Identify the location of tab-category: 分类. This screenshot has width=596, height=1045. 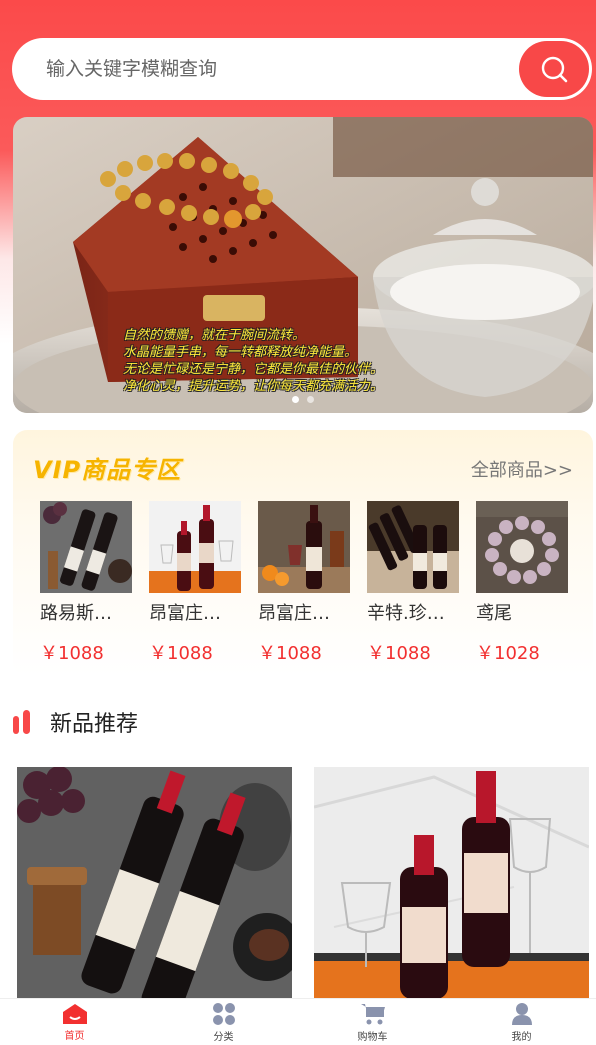
(223, 1022).